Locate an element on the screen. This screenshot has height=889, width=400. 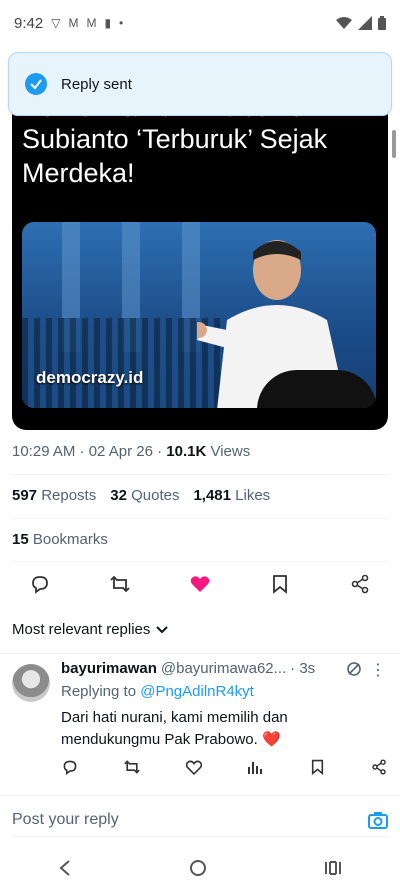
status-right is located at coordinates (361, 23).